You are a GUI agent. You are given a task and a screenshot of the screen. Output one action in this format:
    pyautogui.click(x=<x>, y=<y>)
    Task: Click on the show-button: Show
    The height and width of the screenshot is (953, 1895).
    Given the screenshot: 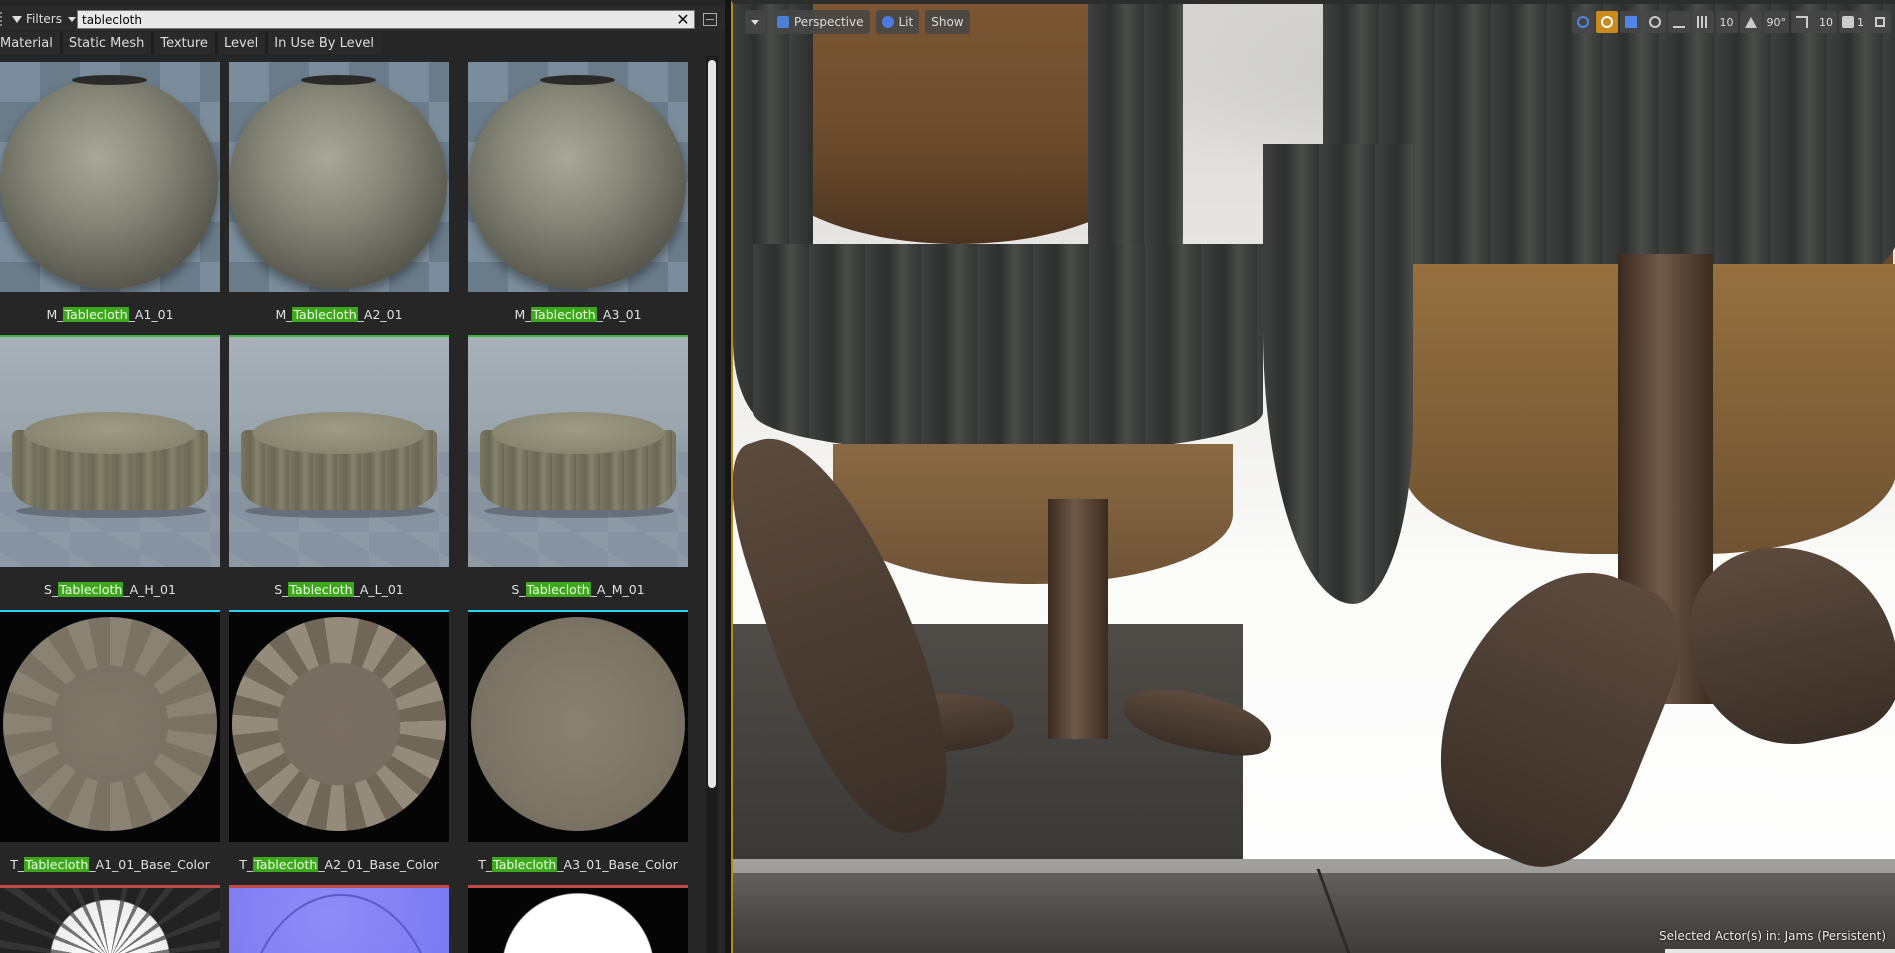 What is the action you would take?
    pyautogui.click(x=947, y=22)
    